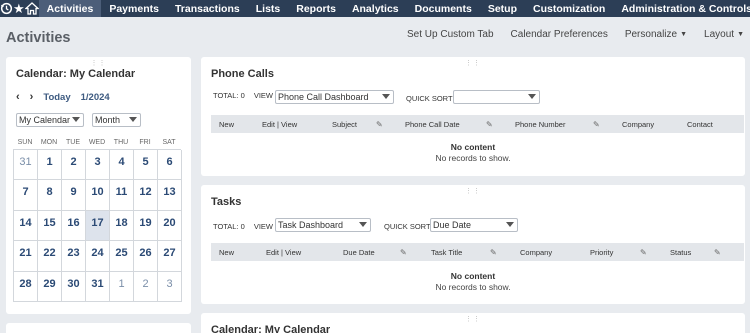  Describe the element at coordinates (229, 95) in the screenshot. I see `phone-calls-total: TOTAL: 0` at that location.